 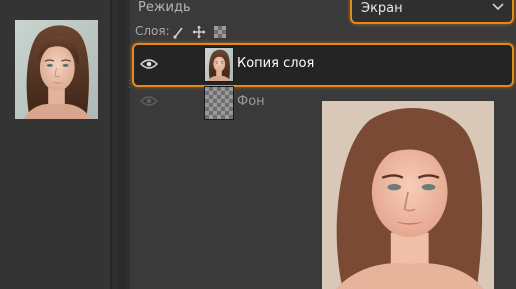 What do you see at coordinates (251, 101) in the screenshot?
I see `layer-name: Фон` at bounding box center [251, 101].